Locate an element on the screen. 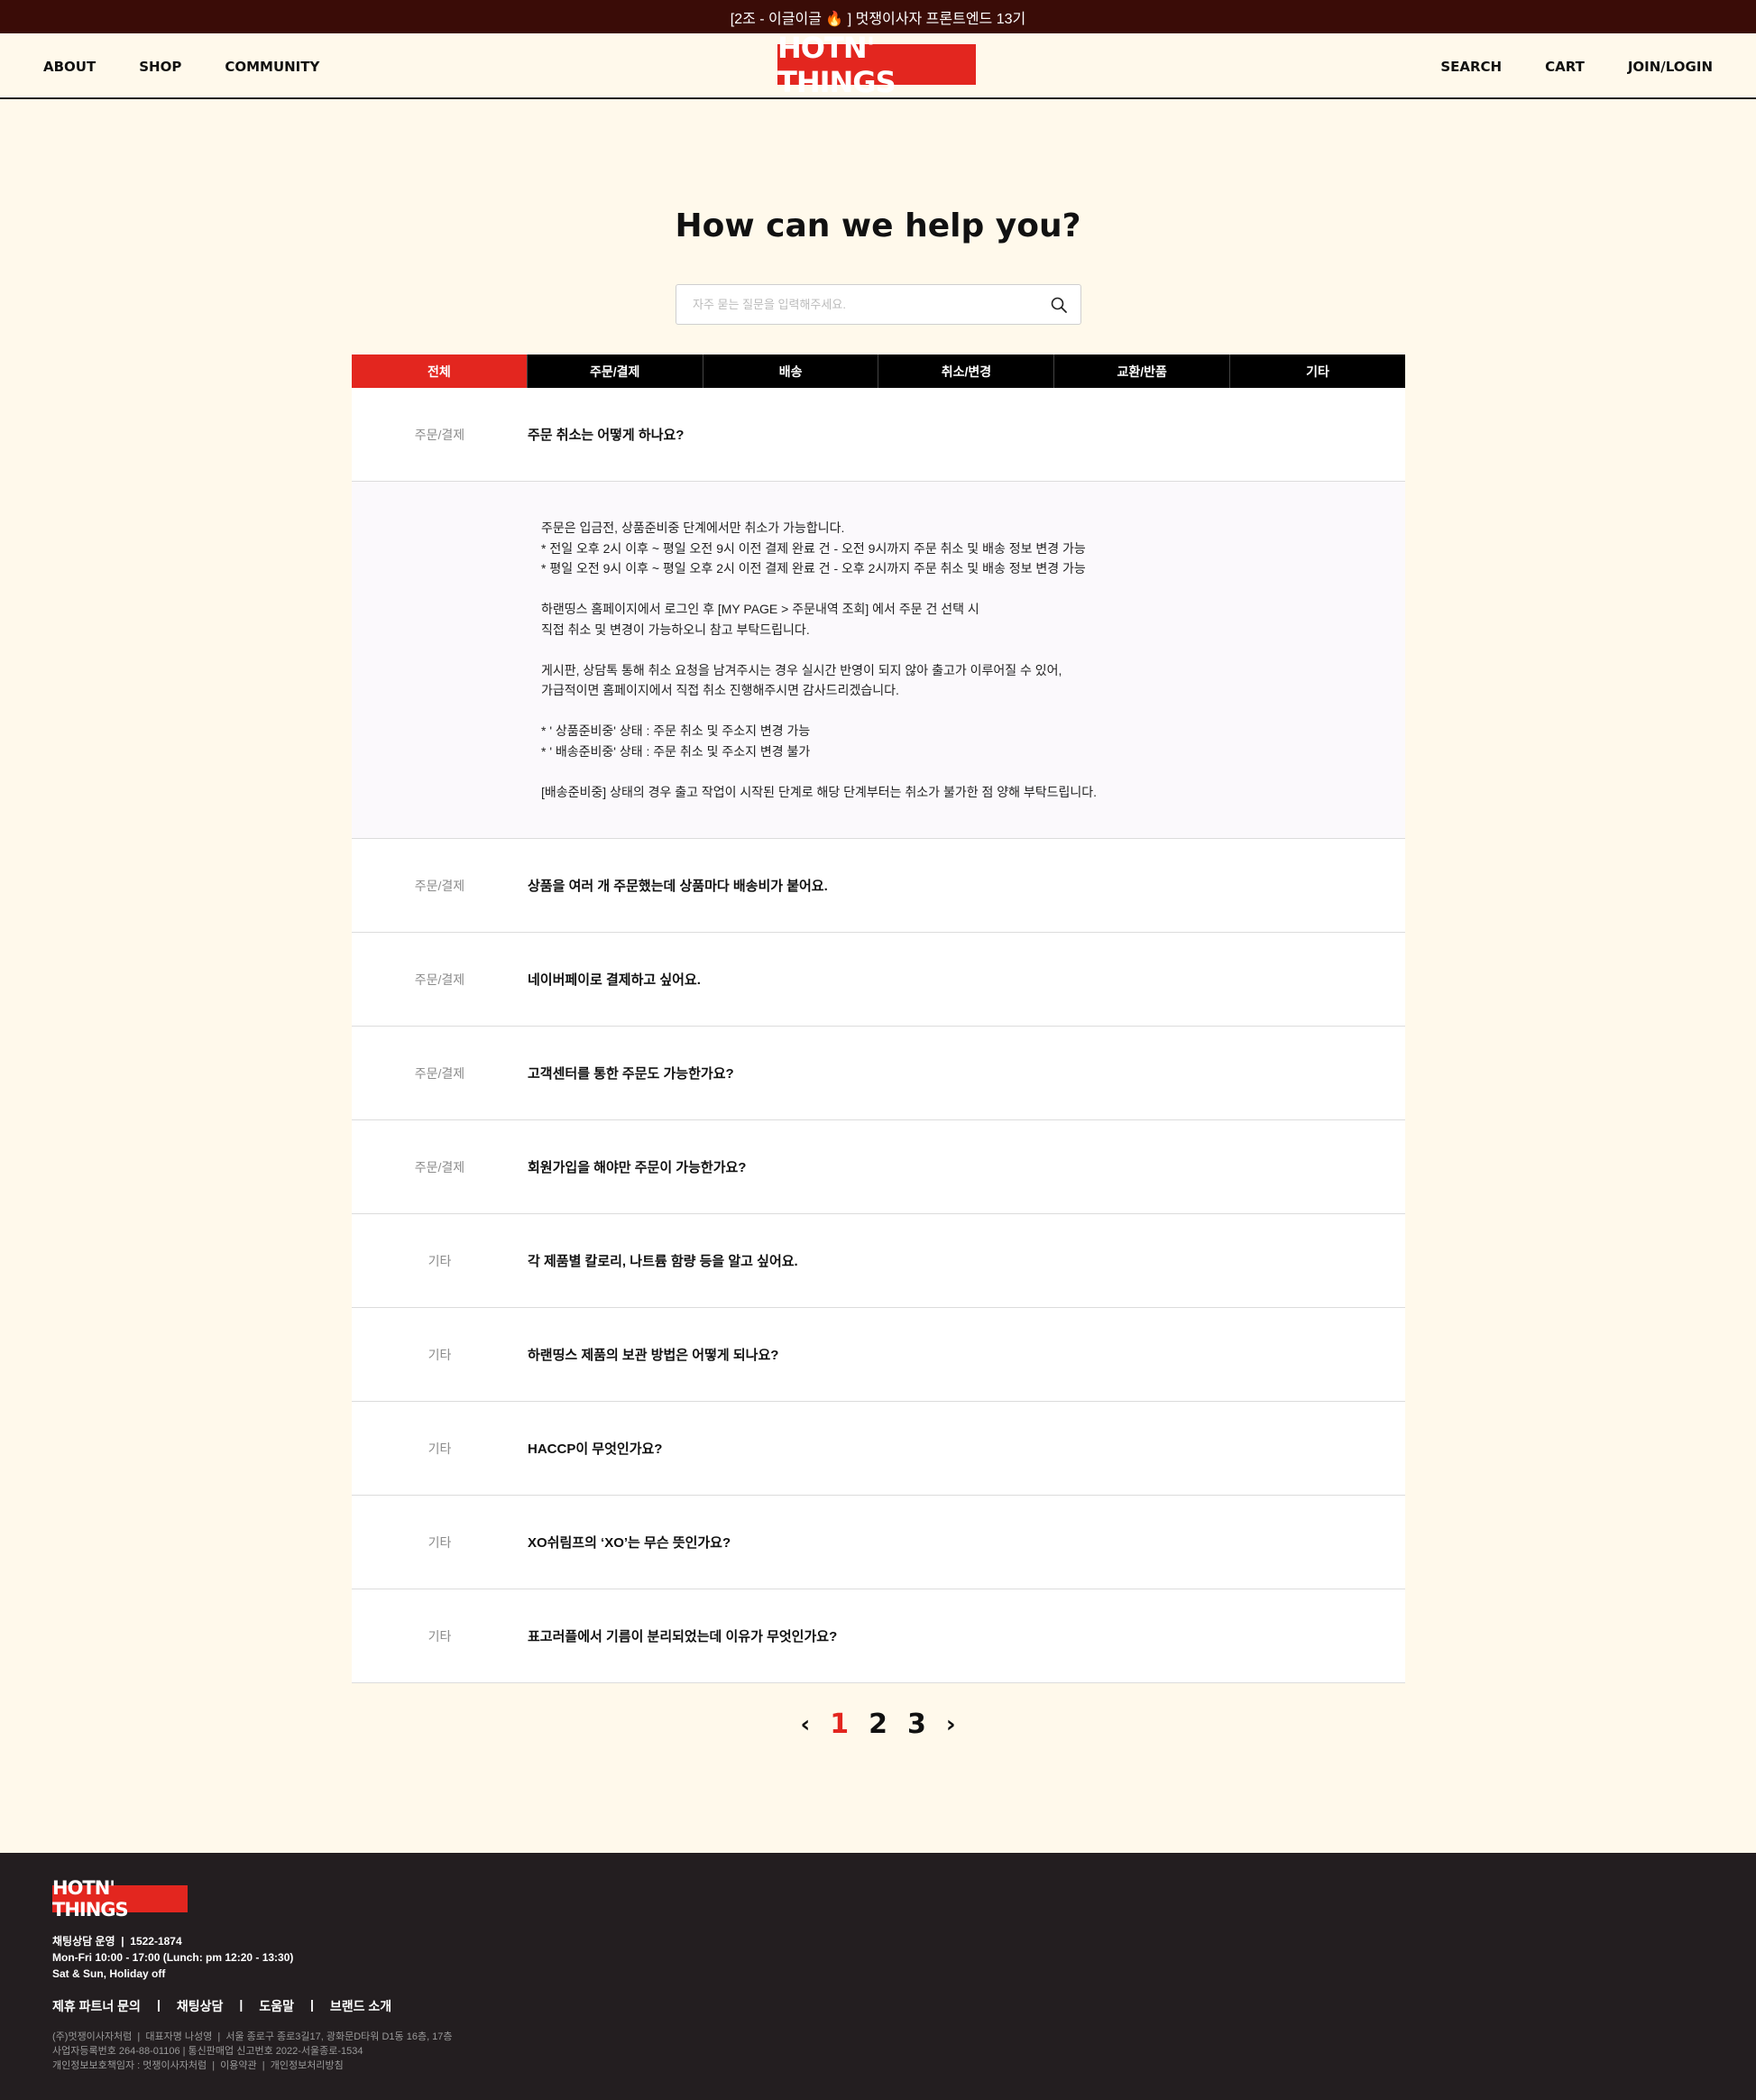 The height and width of the screenshot is (2100, 1756). faq-item: 주문/결제 고객센터를 통한 주문도 가능한가요? is located at coordinates (878, 1073).